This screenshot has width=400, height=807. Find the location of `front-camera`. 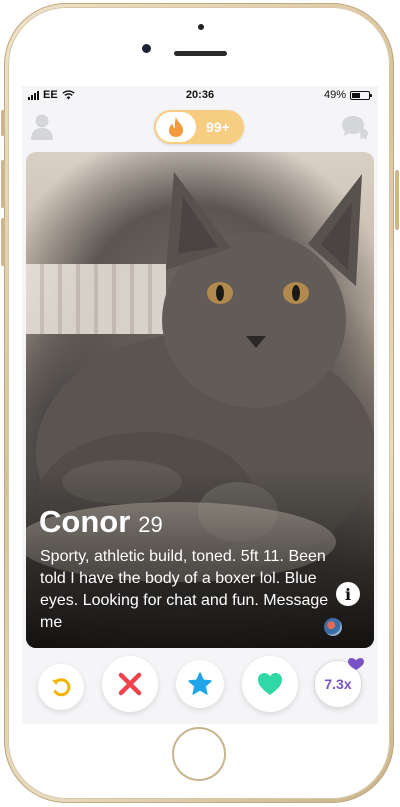

front-camera is located at coordinates (146, 48).